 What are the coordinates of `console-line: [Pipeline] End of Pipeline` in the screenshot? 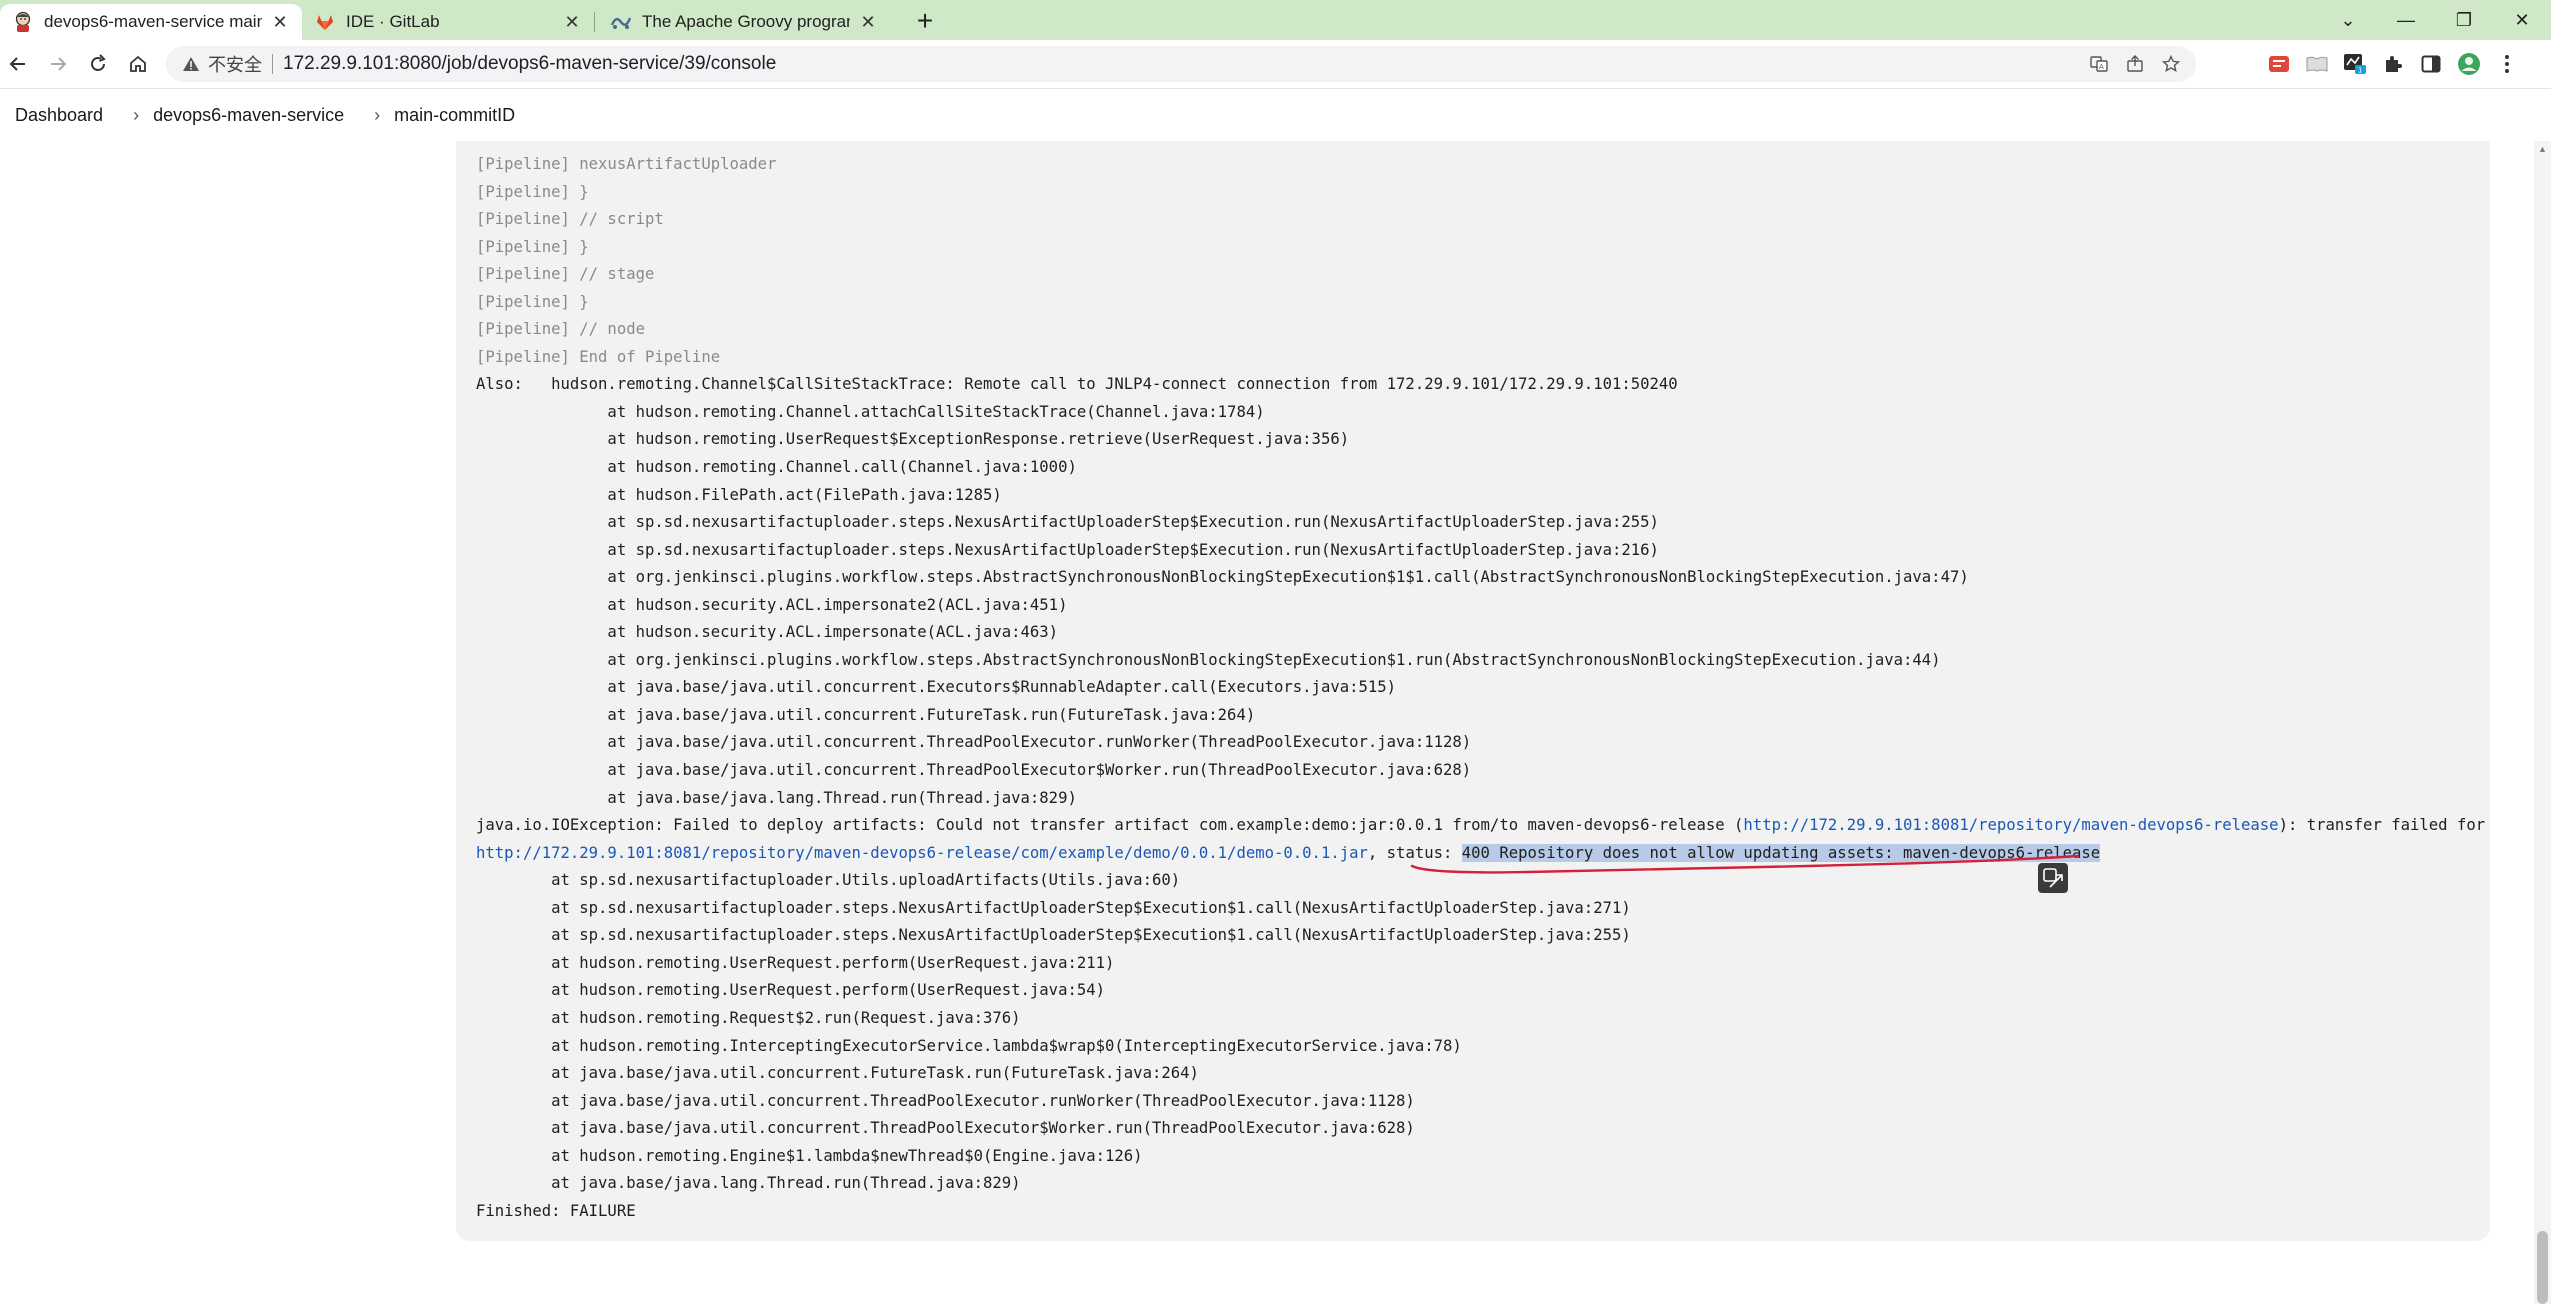 It's located at (598, 356).